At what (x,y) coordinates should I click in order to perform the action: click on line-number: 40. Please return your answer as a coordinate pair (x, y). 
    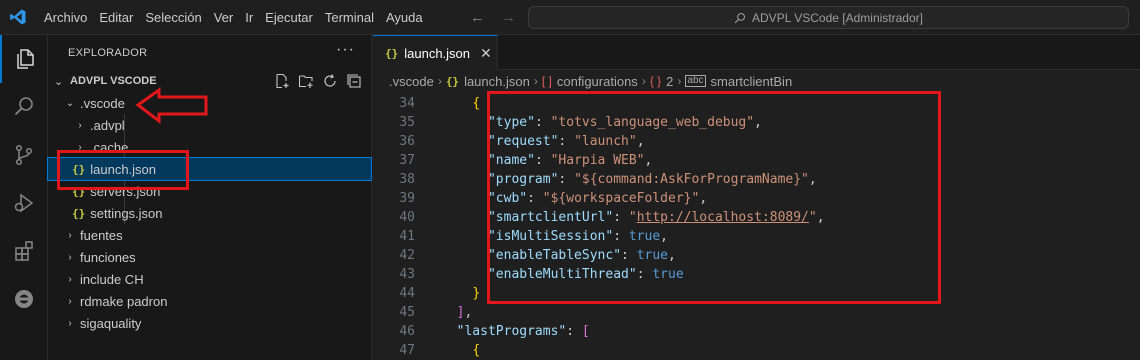
    Looking at the image, I should click on (407, 217).